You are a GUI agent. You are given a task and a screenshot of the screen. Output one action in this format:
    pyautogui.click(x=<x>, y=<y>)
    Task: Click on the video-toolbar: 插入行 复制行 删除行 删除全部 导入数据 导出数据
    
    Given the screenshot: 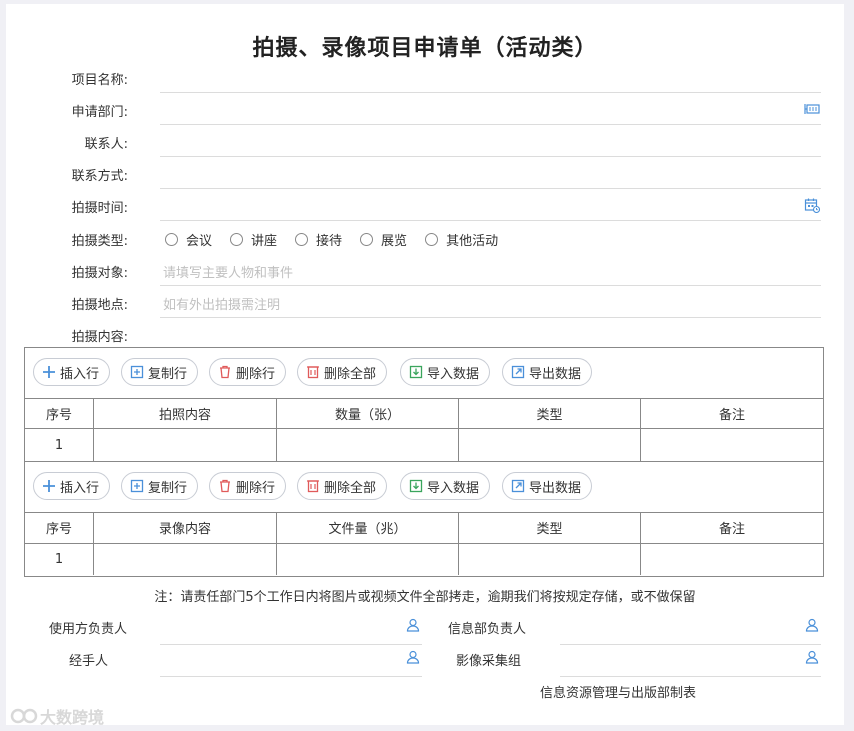 What is the action you would take?
    pyautogui.click(x=424, y=487)
    